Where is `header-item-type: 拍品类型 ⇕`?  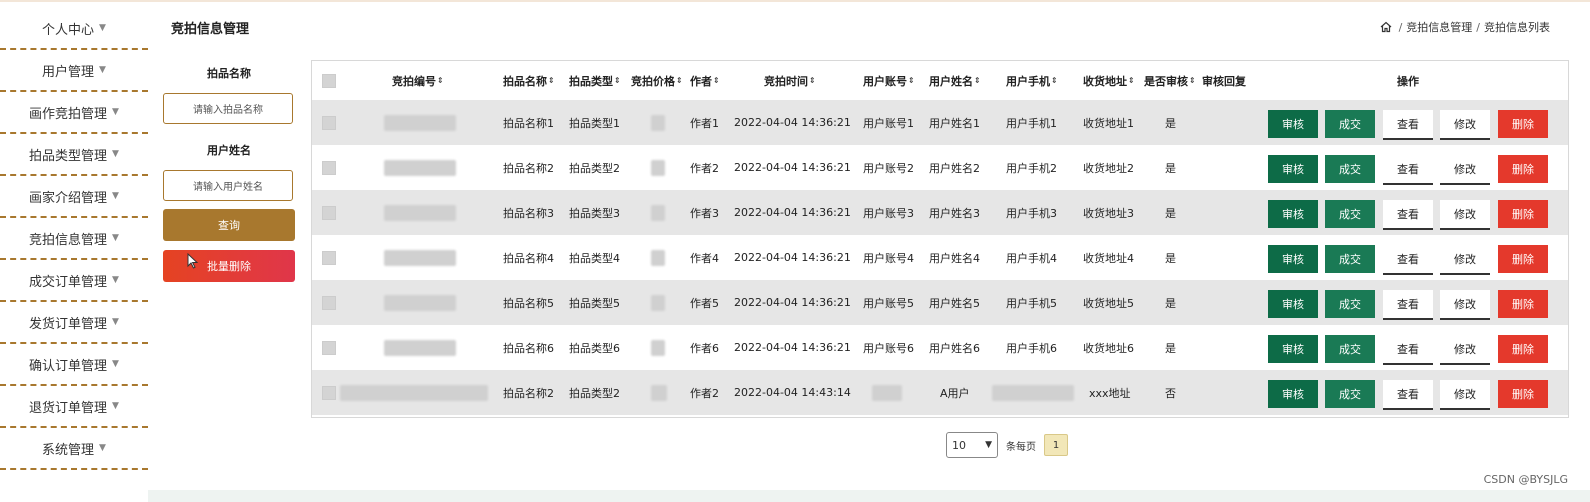 header-item-type: 拍品类型 ⇕ is located at coordinates (595, 80).